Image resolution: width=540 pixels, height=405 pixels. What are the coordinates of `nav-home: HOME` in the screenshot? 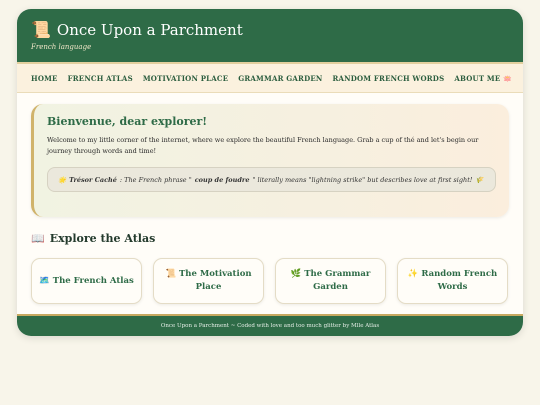 It's located at (44, 78).